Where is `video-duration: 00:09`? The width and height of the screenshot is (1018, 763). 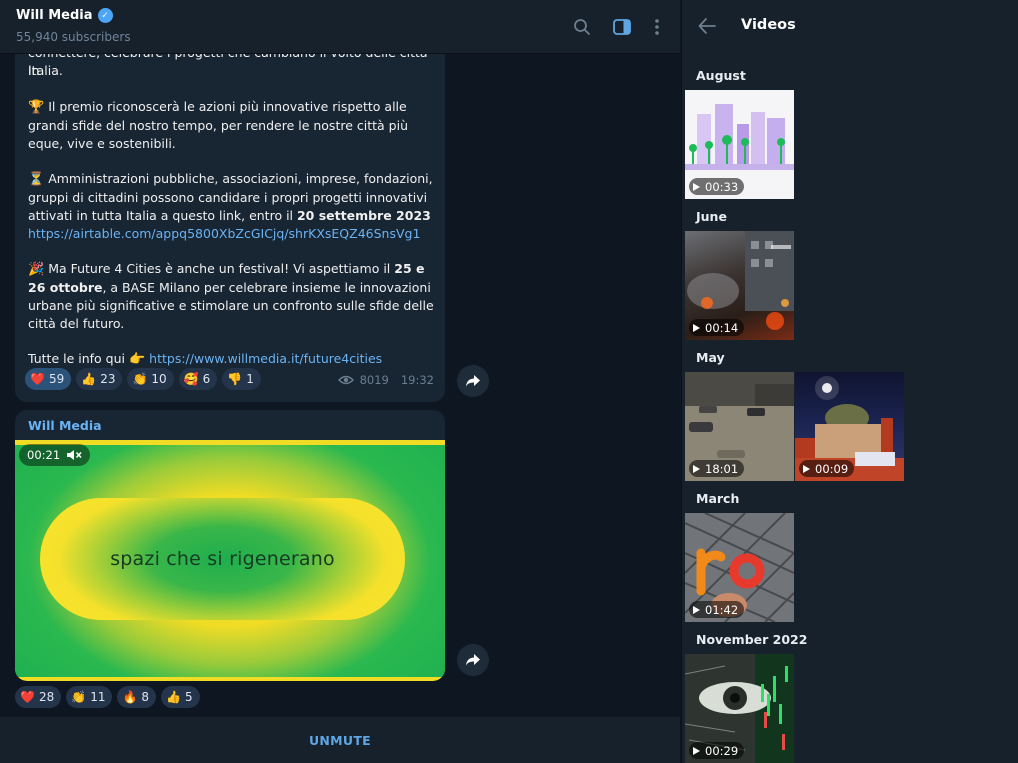
video-duration: 00:09 is located at coordinates (827, 468).